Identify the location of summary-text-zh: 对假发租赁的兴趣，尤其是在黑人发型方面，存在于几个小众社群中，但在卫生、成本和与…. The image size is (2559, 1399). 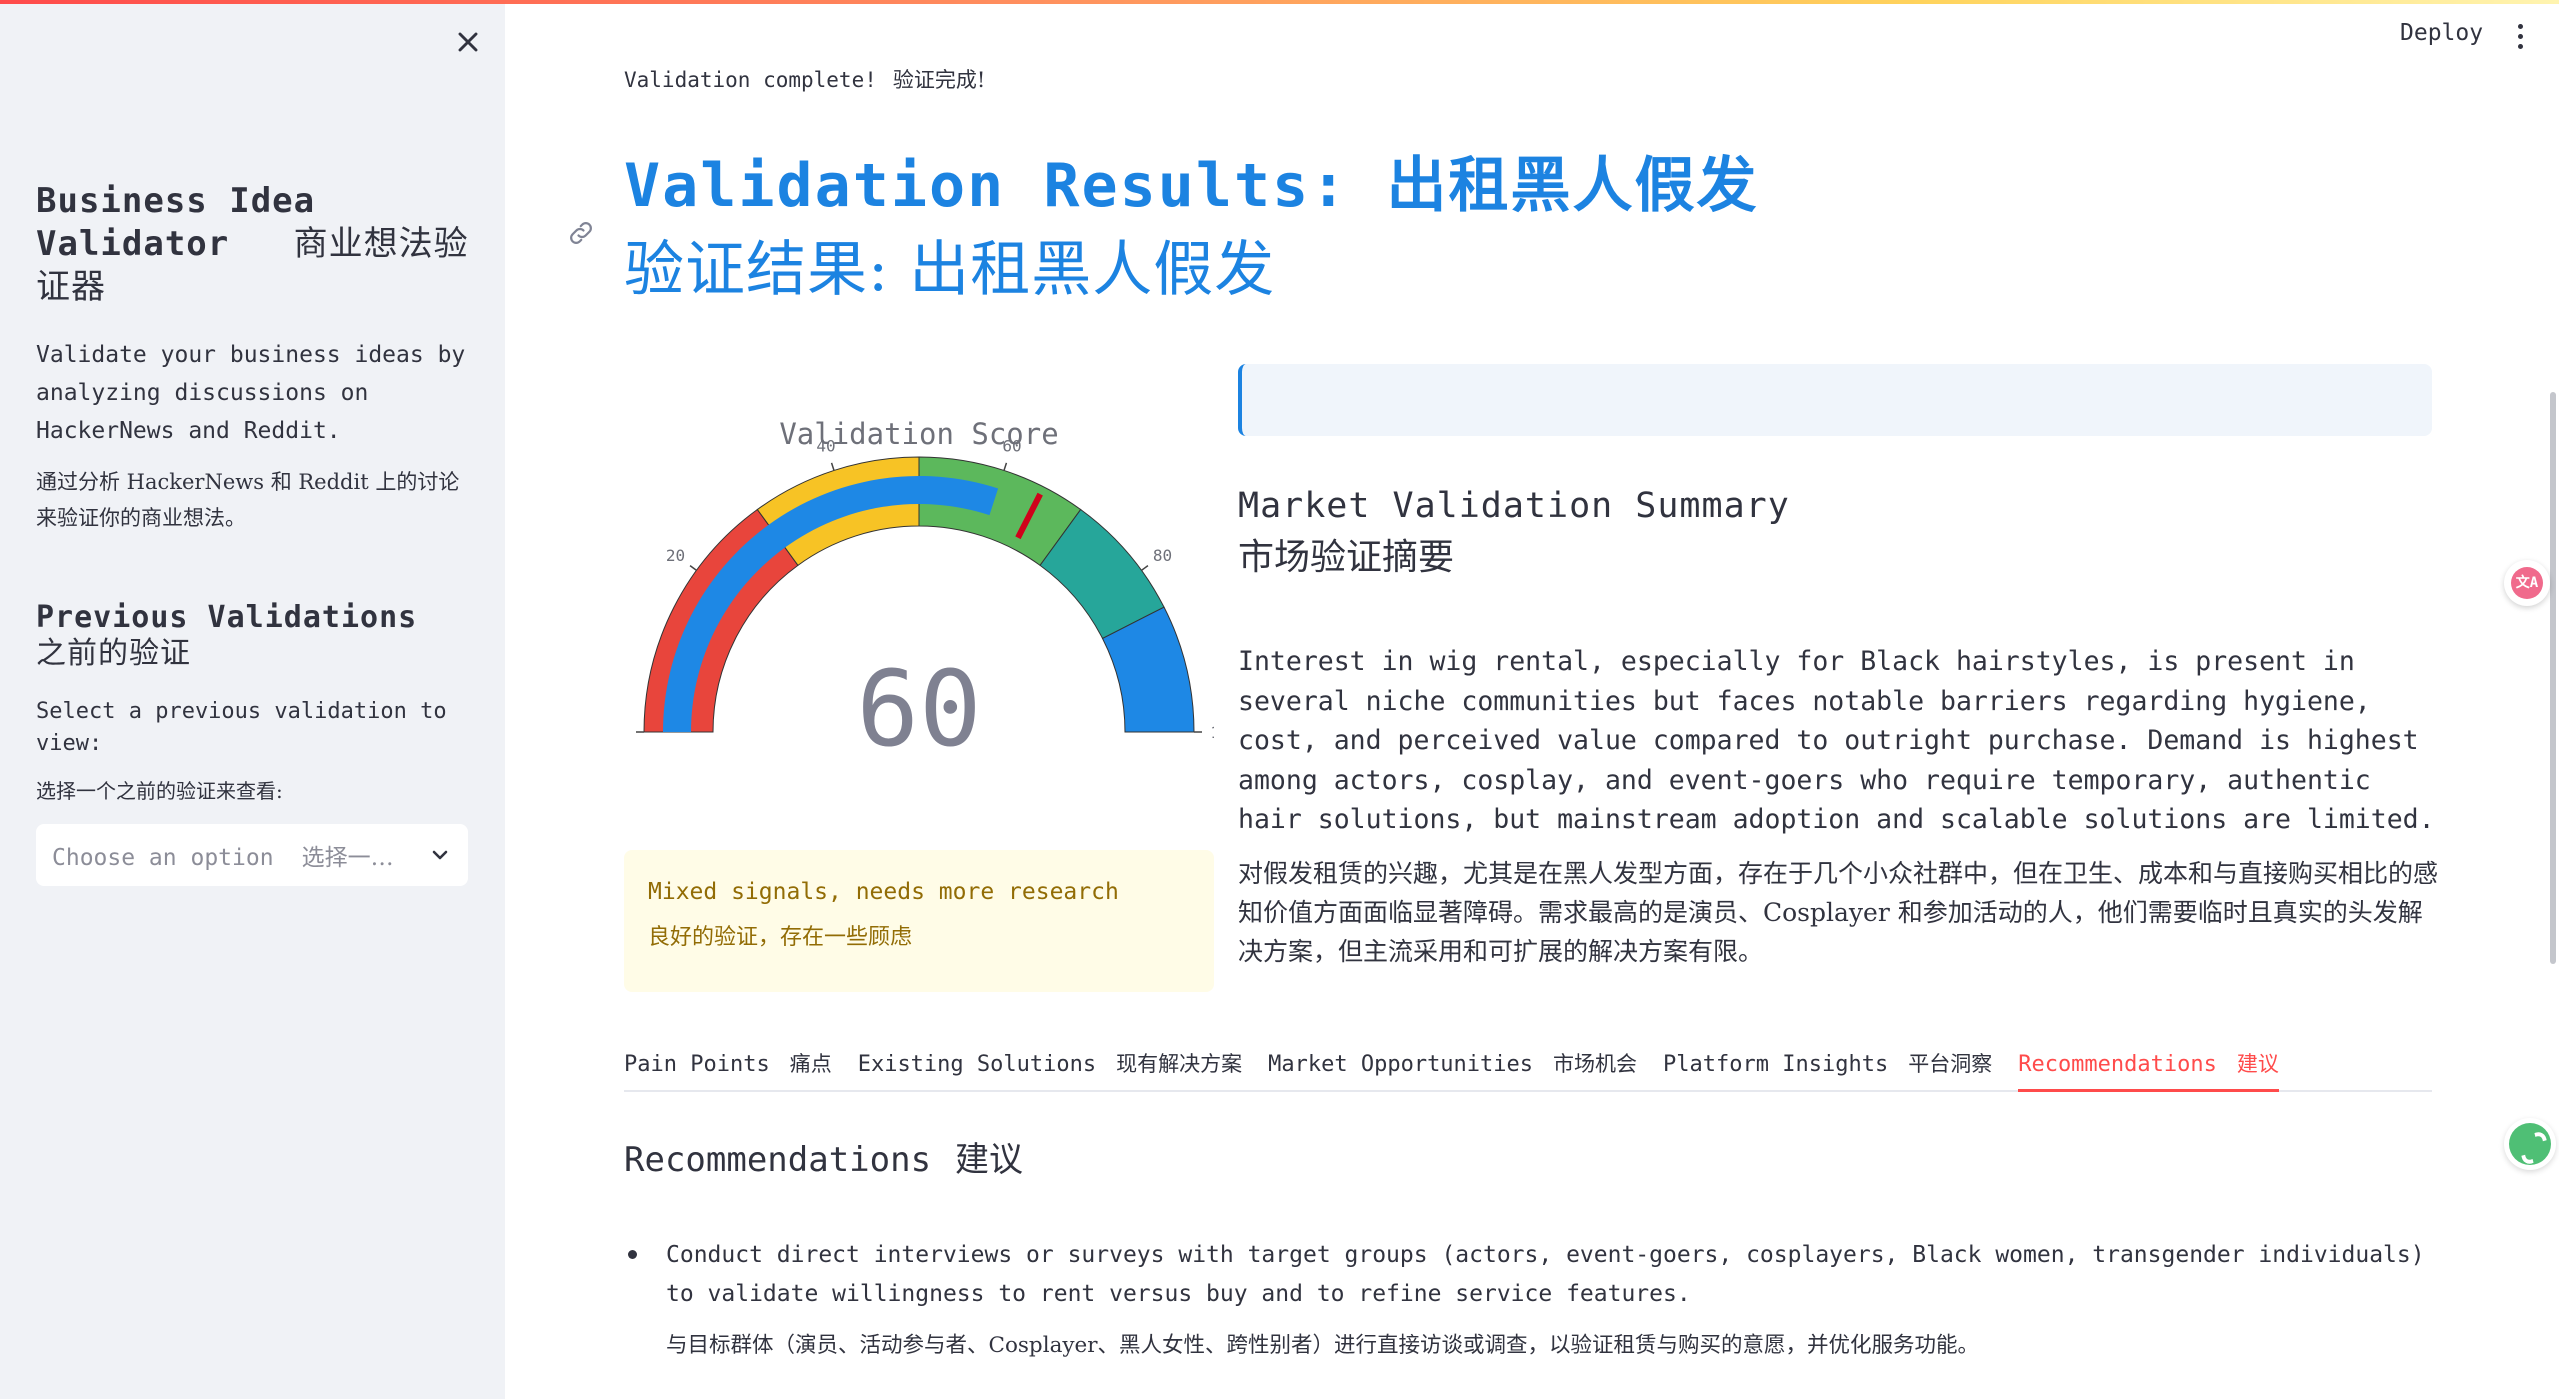
(1838, 912).